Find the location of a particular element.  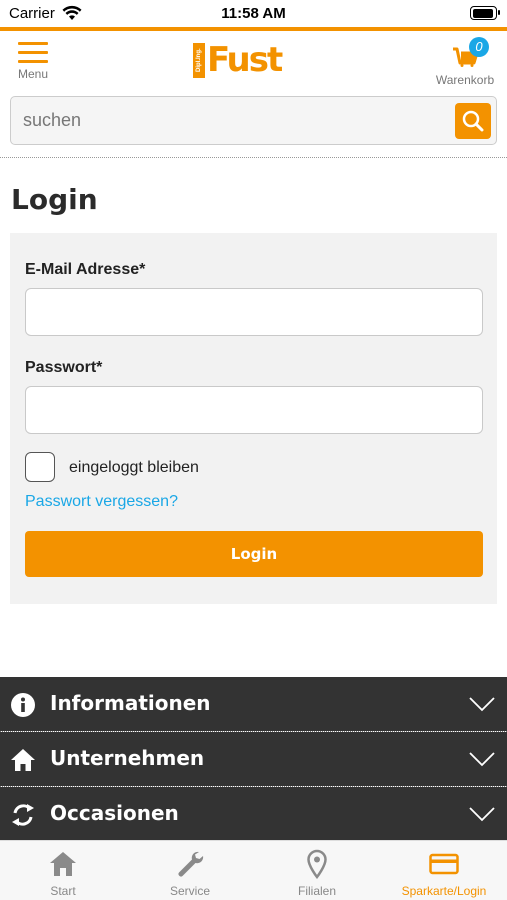

tab-filialen: Filialen is located at coordinates (317, 870).